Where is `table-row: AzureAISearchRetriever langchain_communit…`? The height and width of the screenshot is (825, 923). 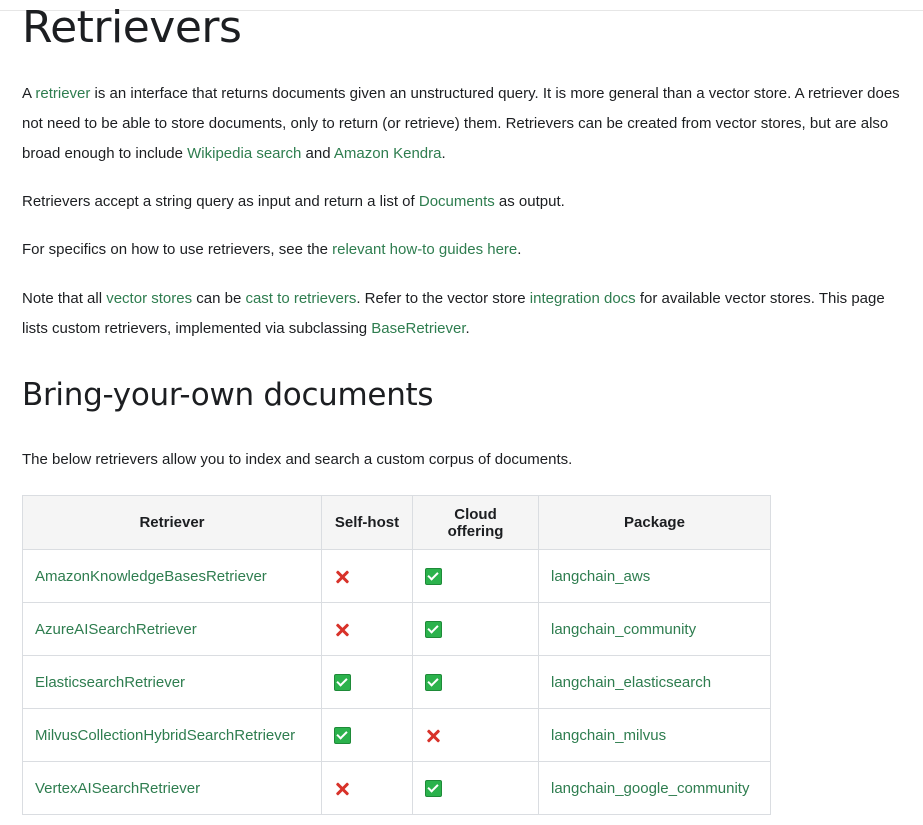
table-row: AzureAISearchRetriever langchain_communit… is located at coordinates (396, 629).